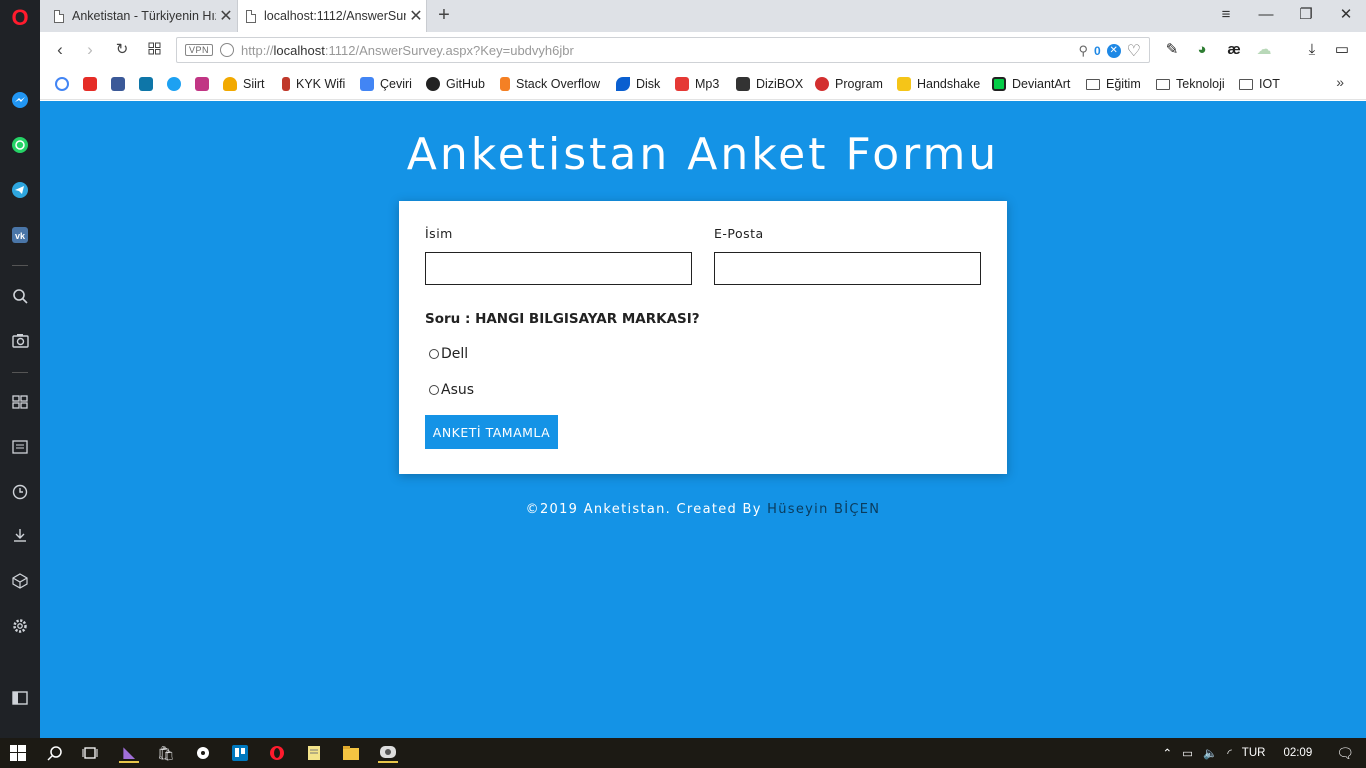 The width and height of the screenshot is (1366, 768). What do you see at coordinates (1202, 50) in the screenshot?
I see `globe-extension-icon: ◕` at bounding box center [1202, 50].